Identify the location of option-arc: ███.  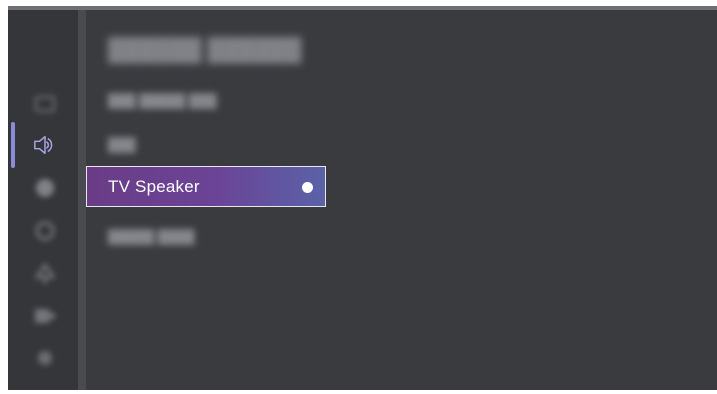
(122, 144).